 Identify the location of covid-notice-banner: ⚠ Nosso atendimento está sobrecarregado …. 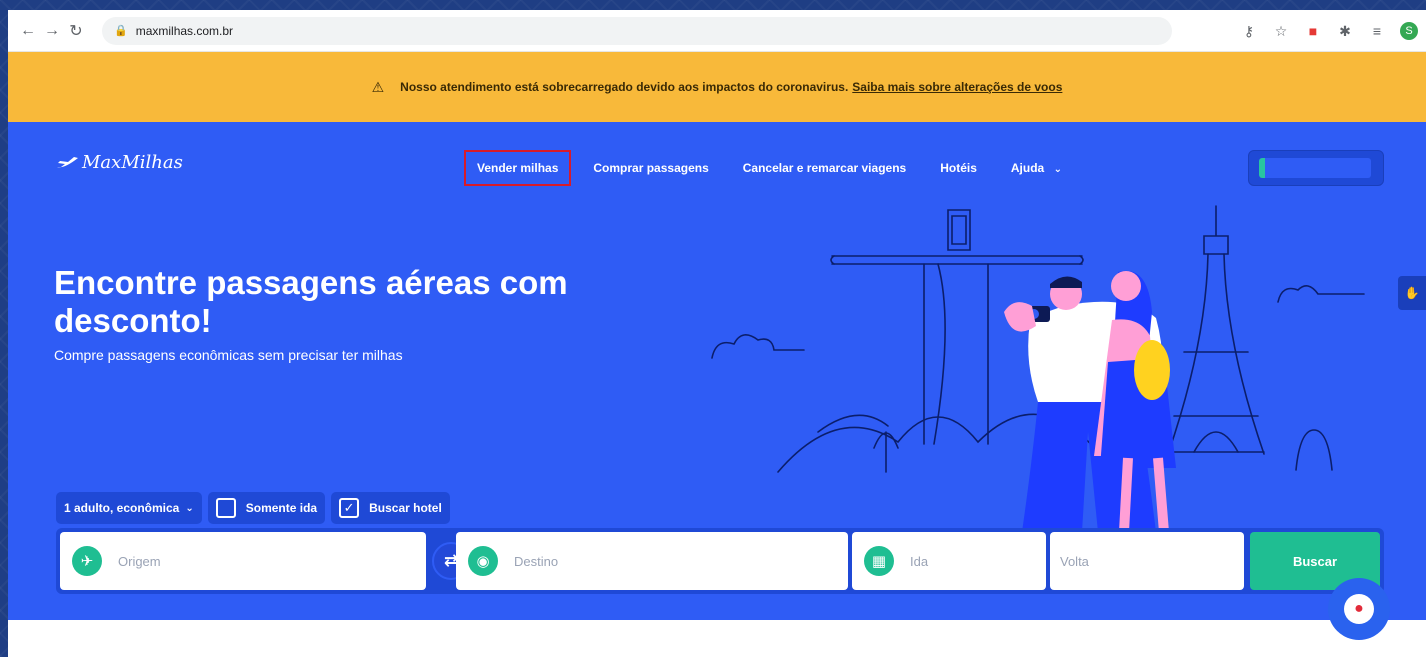
(717, 87).